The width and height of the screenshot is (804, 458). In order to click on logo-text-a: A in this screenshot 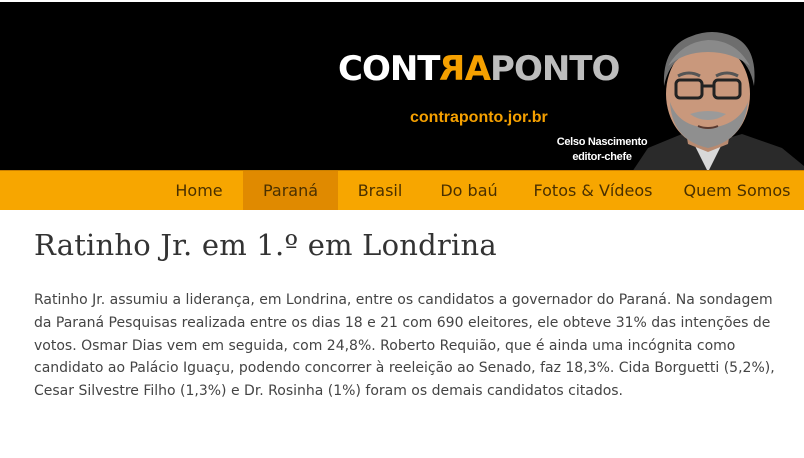, I will do `click(477, 69)`.